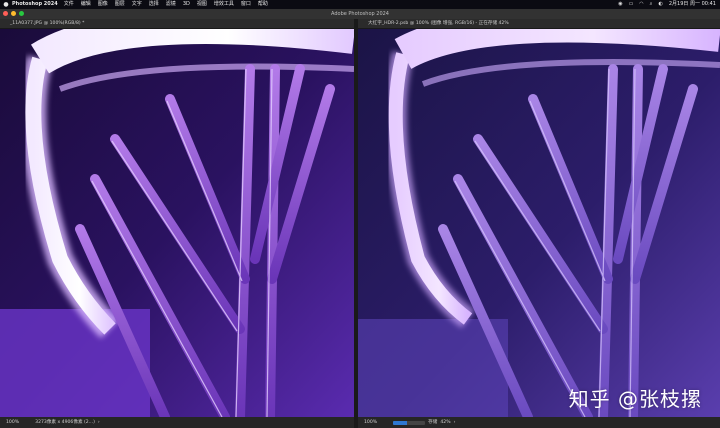 This screenshot has height=428, width=720. What do you see at coordinates (21, 13) in the screenshot?
I see `maximize-window-button` at bounding box center [21, 13].